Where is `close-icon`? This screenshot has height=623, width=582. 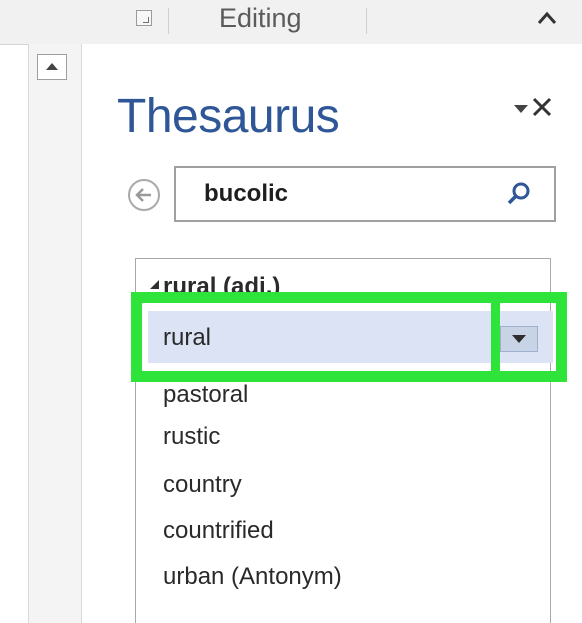 close-icon is located at coordinates (542, 107).